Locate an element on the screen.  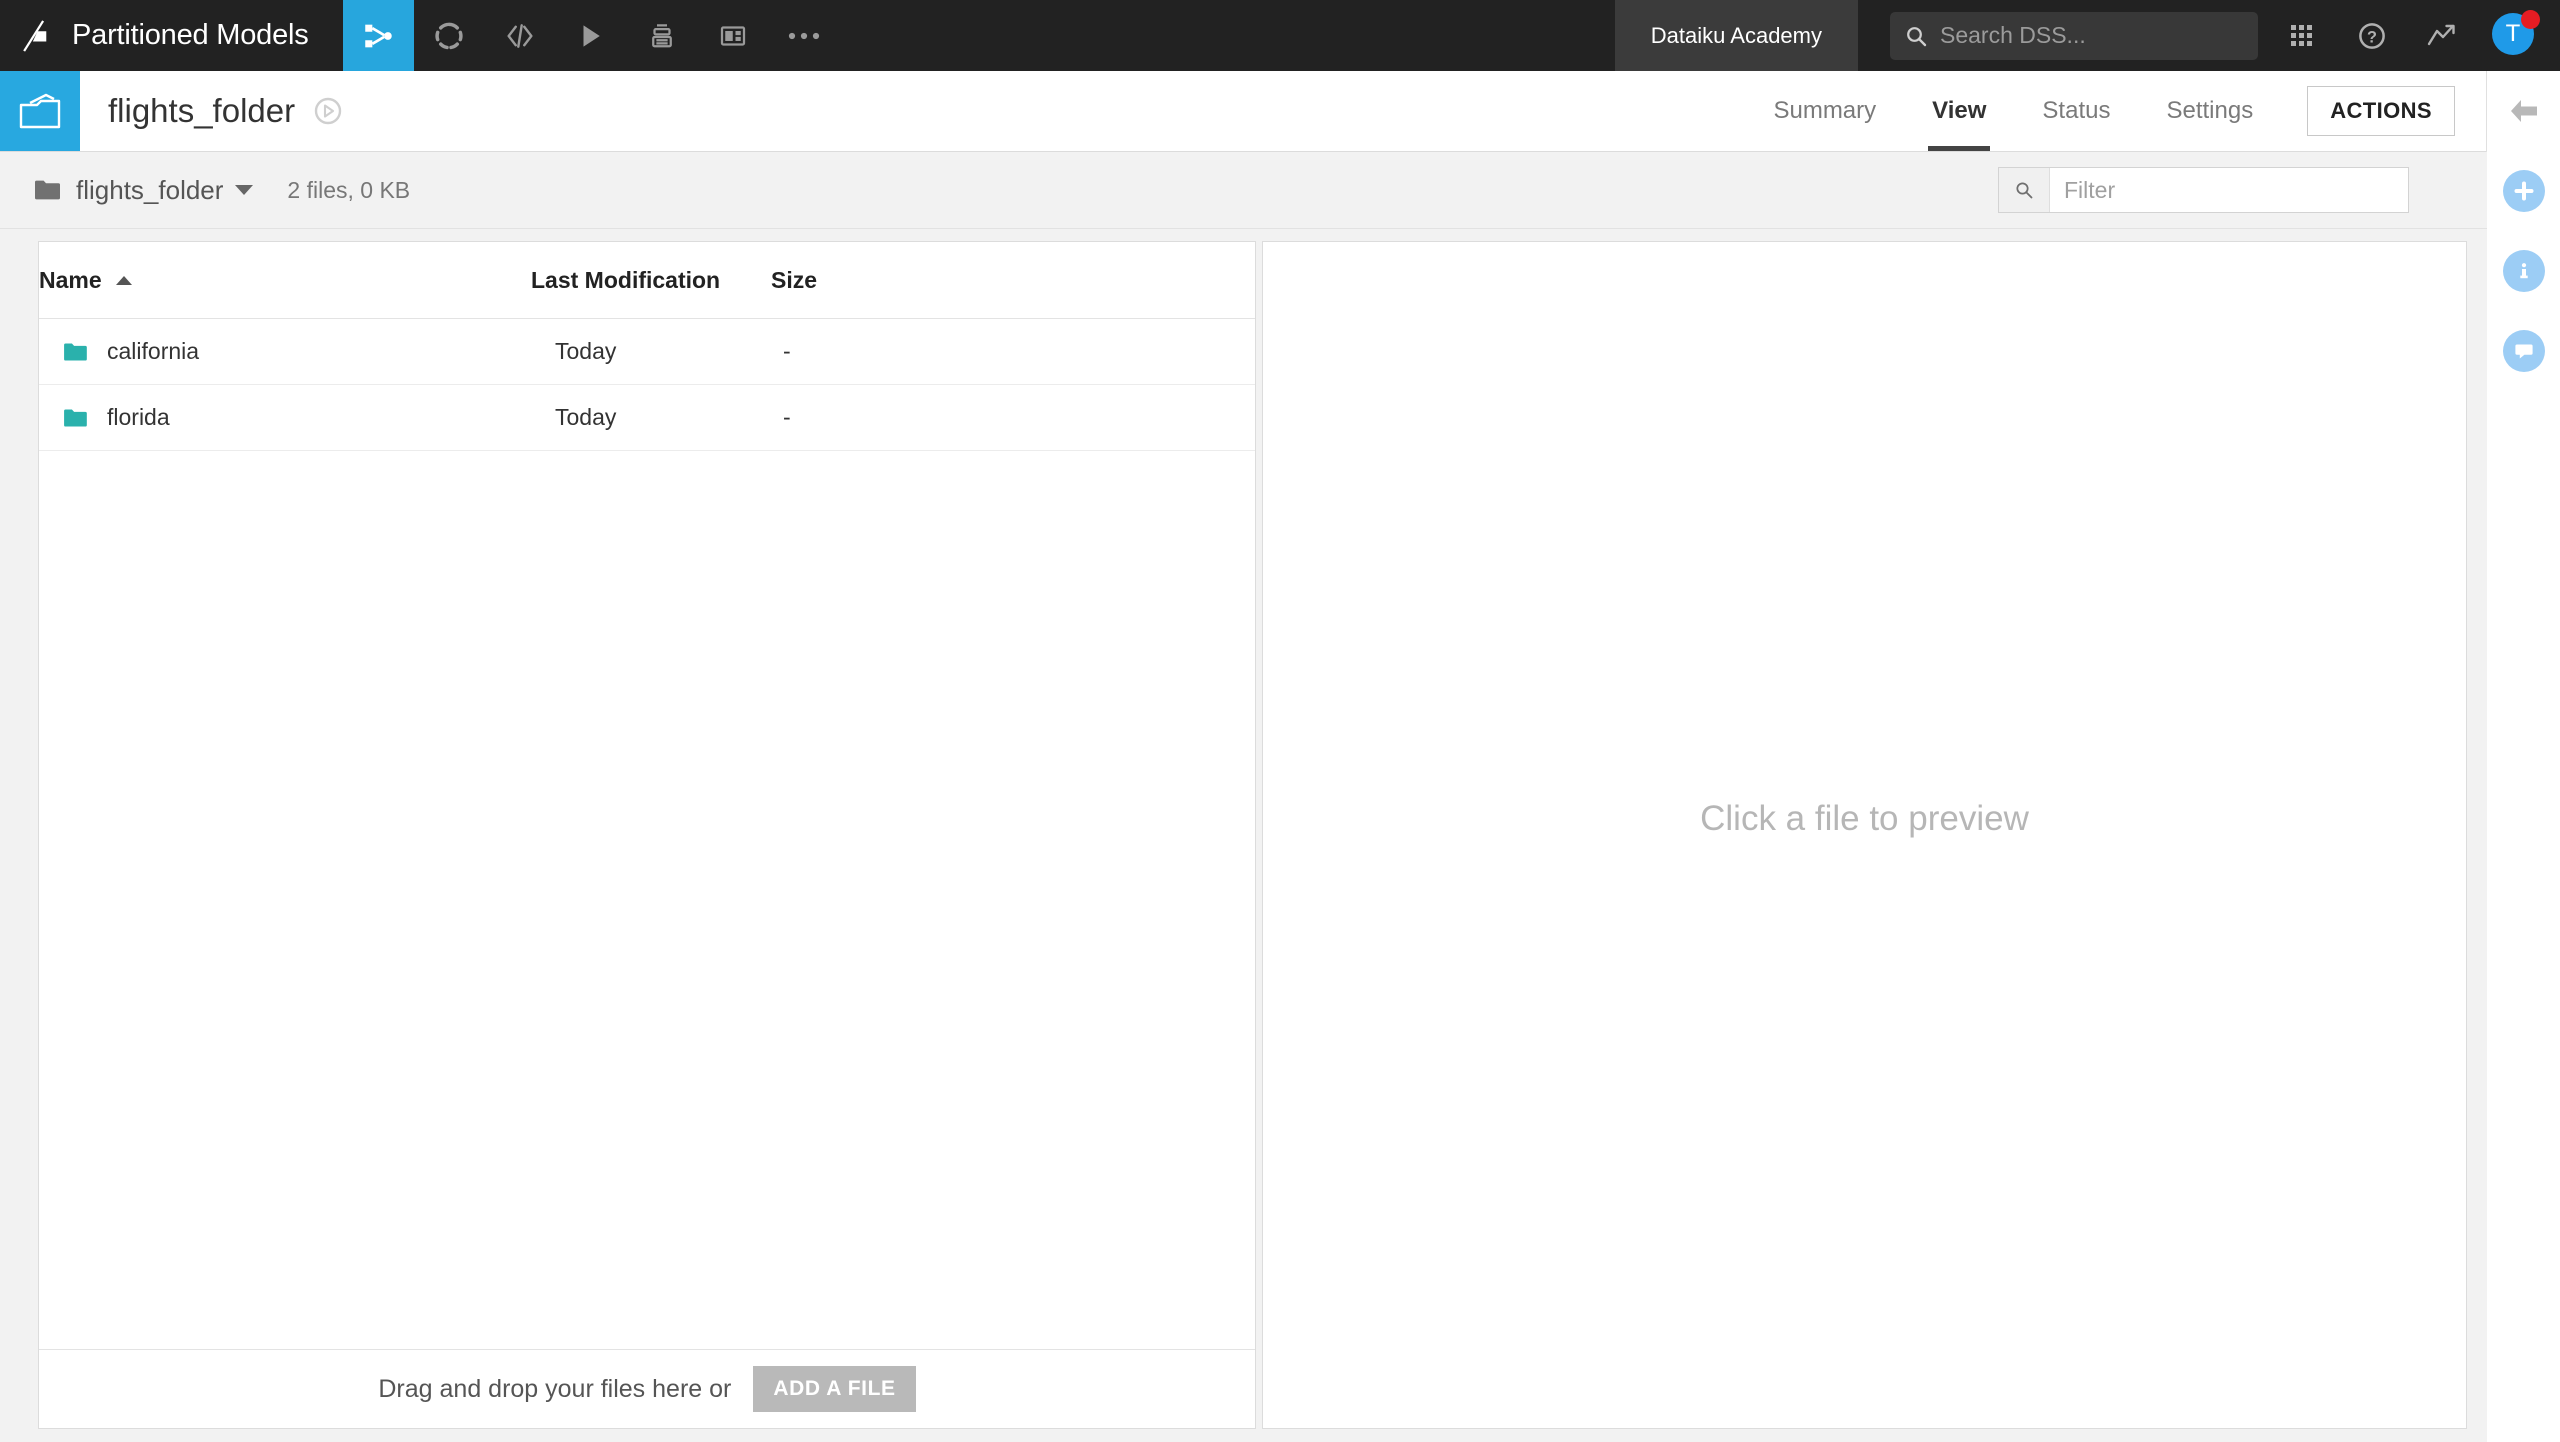
help-icon: ? is located at coordinates (2372, 36).